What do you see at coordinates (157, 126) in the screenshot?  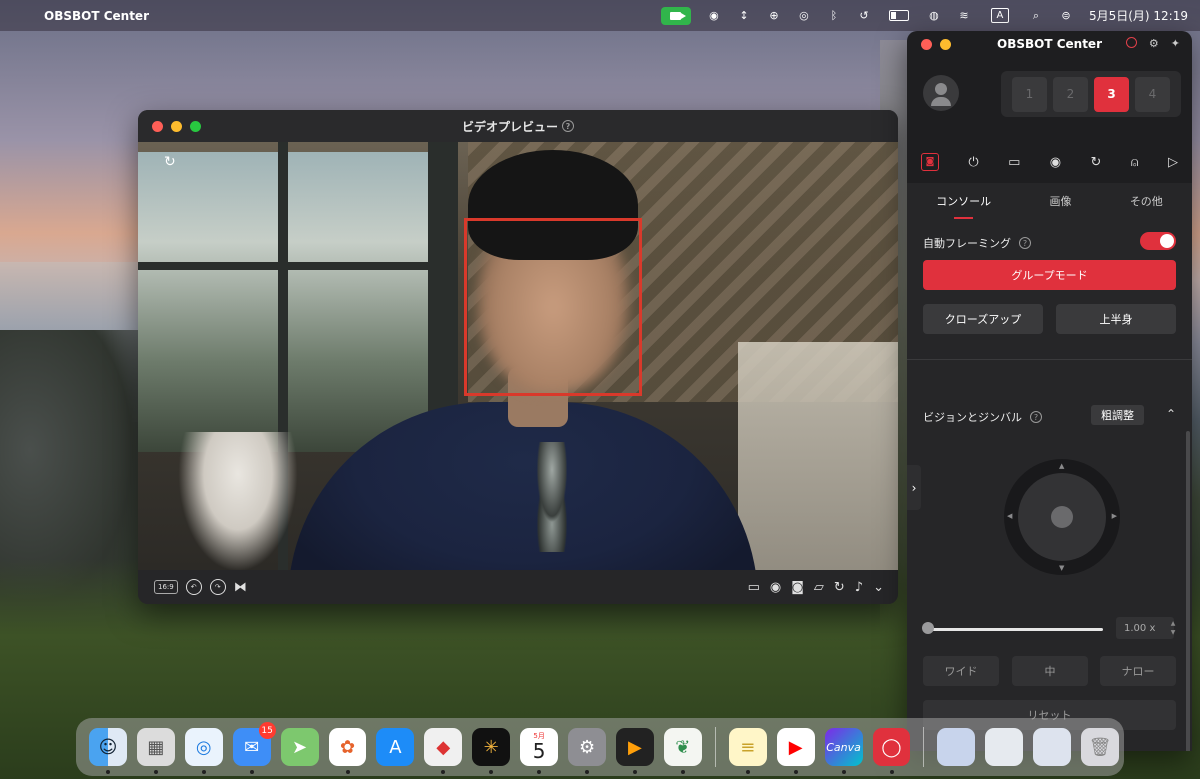 I see `close-button` at bounding box center [157, 126].